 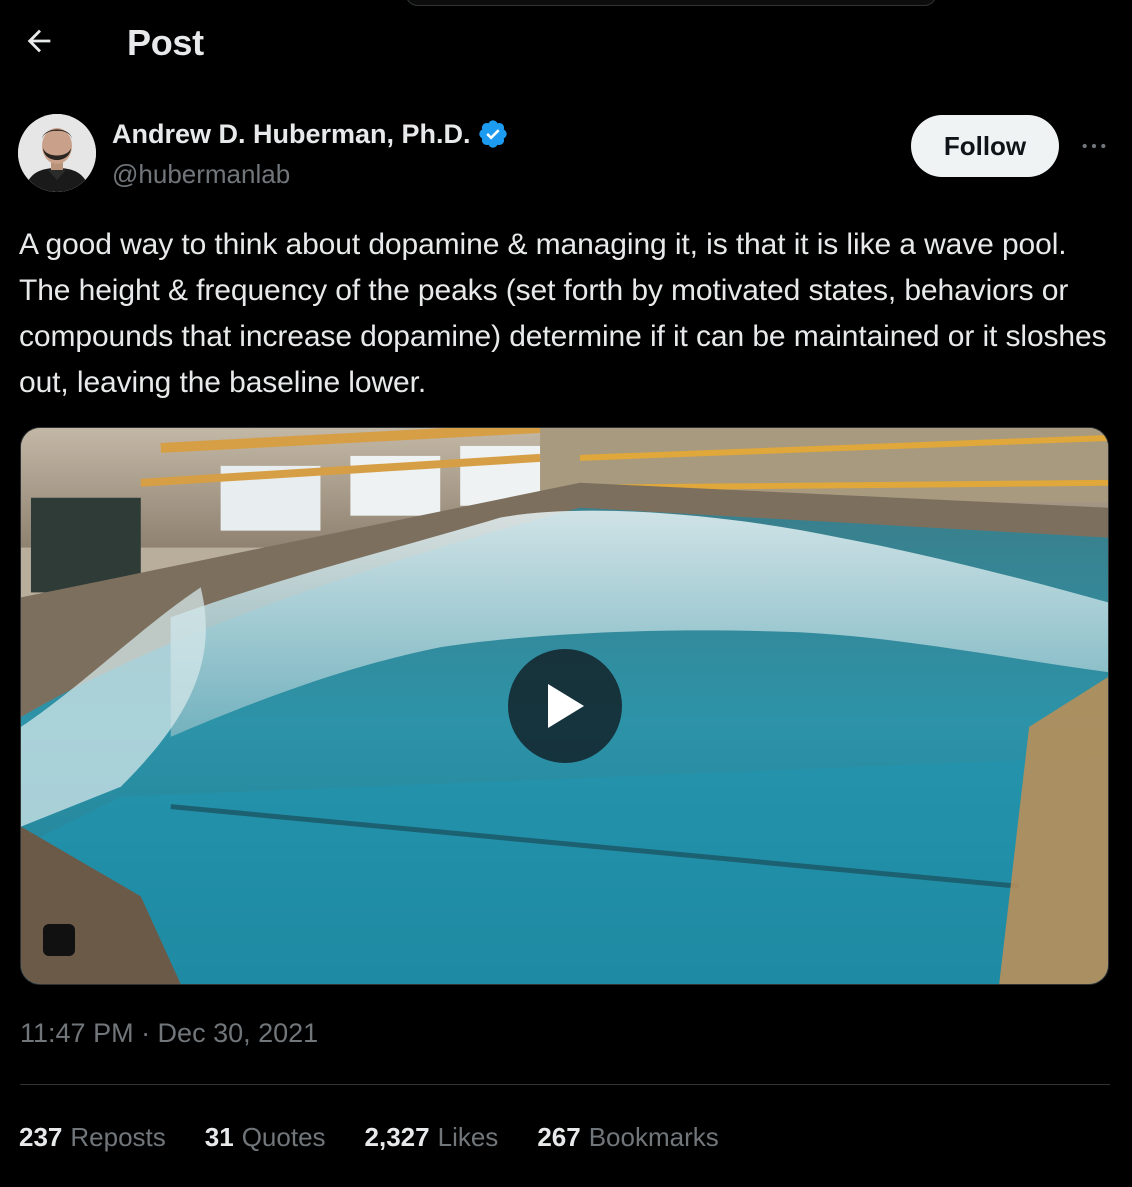 I want to click on play-button, so click(x=565, y=706).